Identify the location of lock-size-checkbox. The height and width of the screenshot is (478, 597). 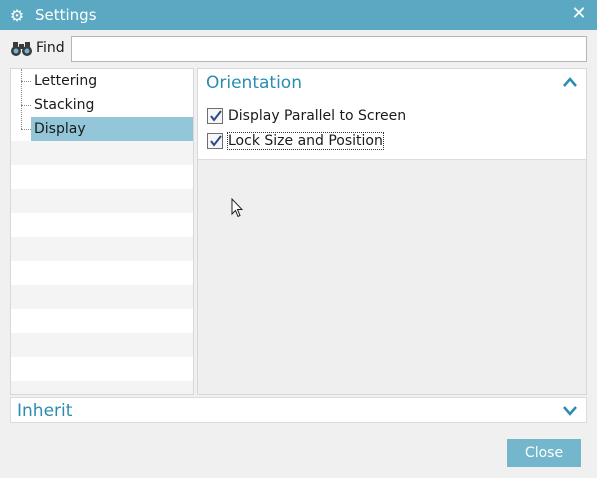
(215, 141).